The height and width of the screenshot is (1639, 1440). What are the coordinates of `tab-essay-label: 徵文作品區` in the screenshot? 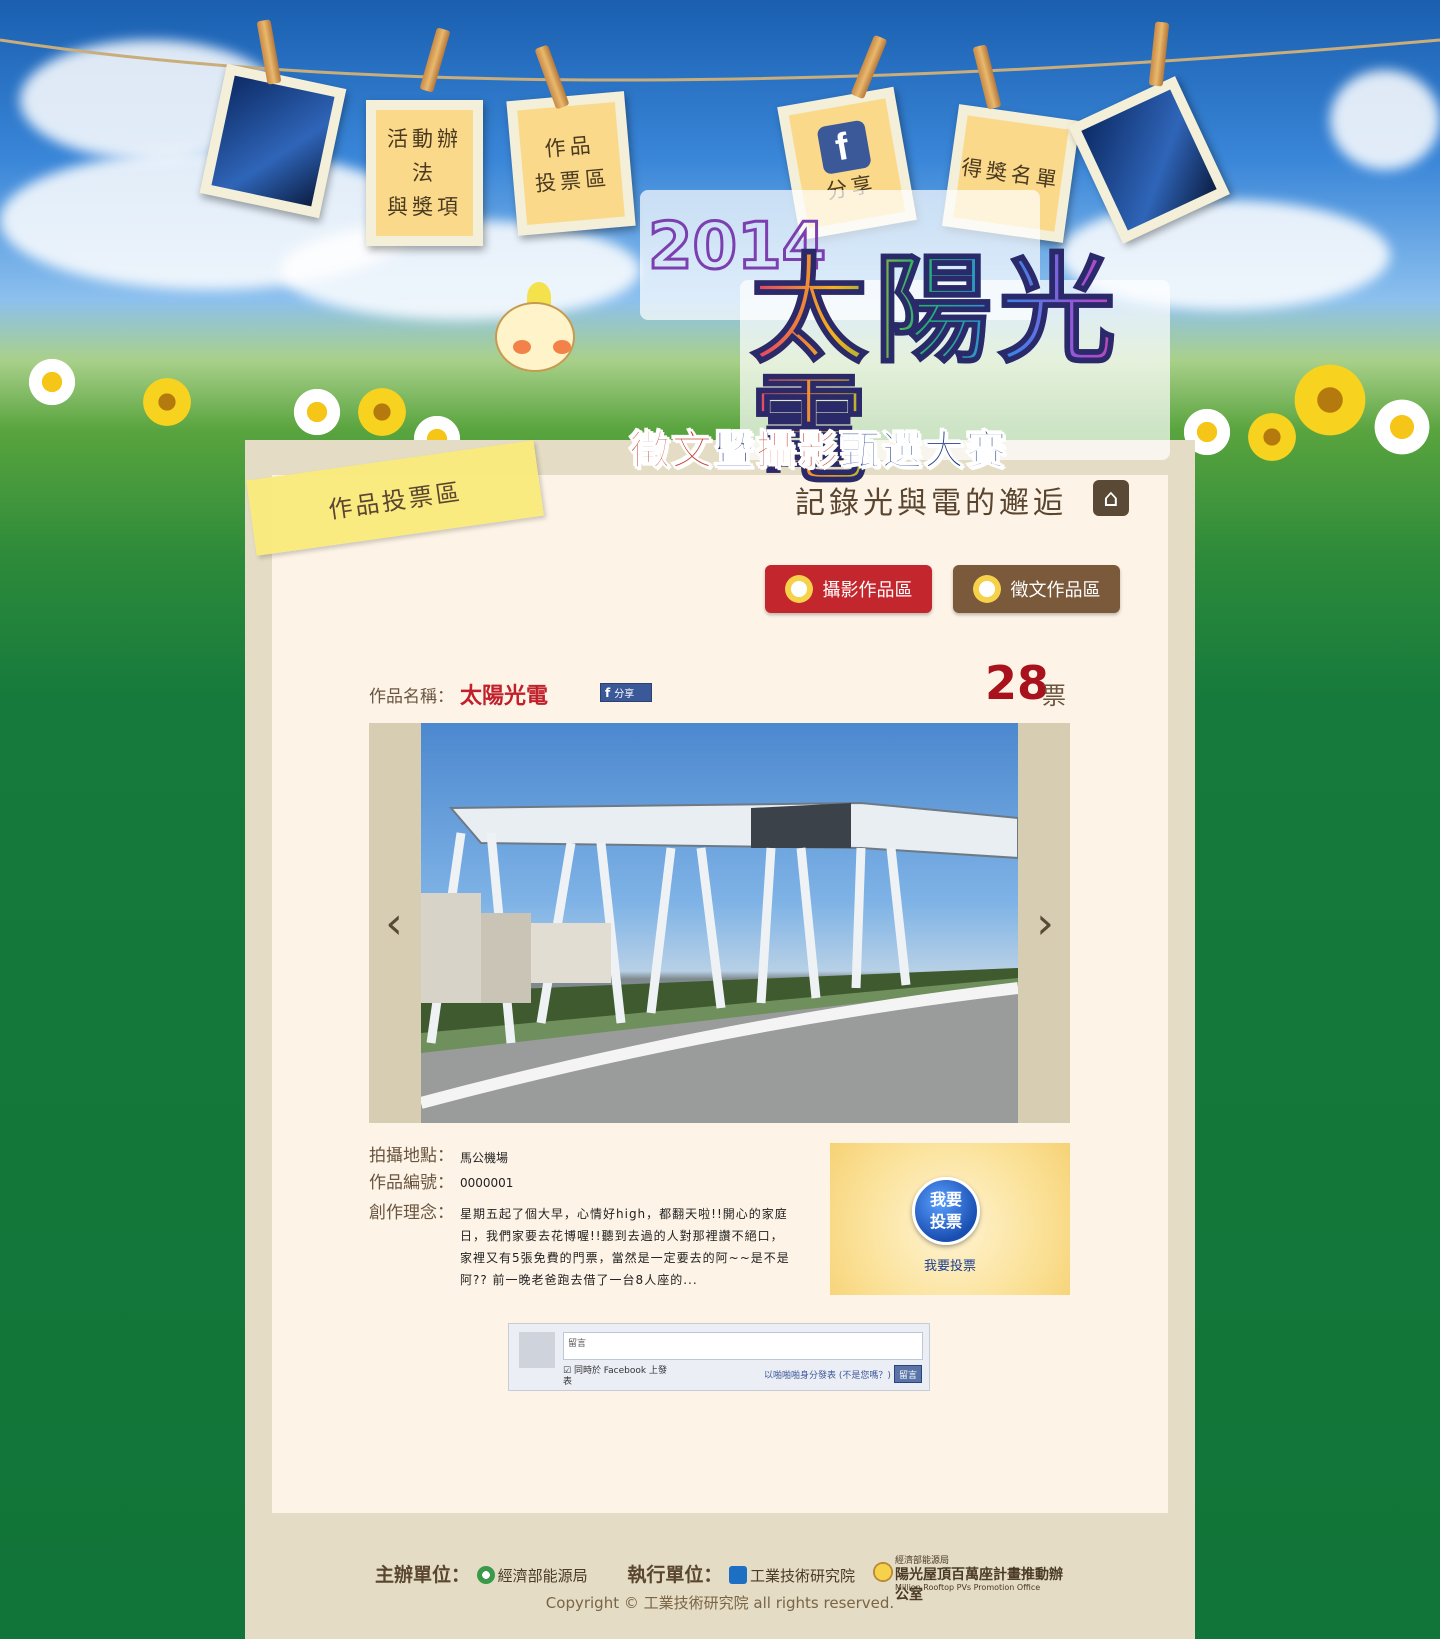 It's located at (1055, 590).